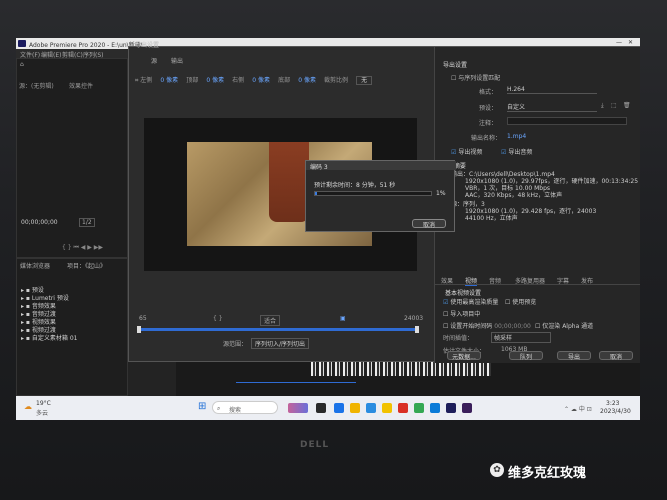 The width and height of the screenshot is (667, 500). I want to click on crop-left-value: 0 像素, so click(169, 80).